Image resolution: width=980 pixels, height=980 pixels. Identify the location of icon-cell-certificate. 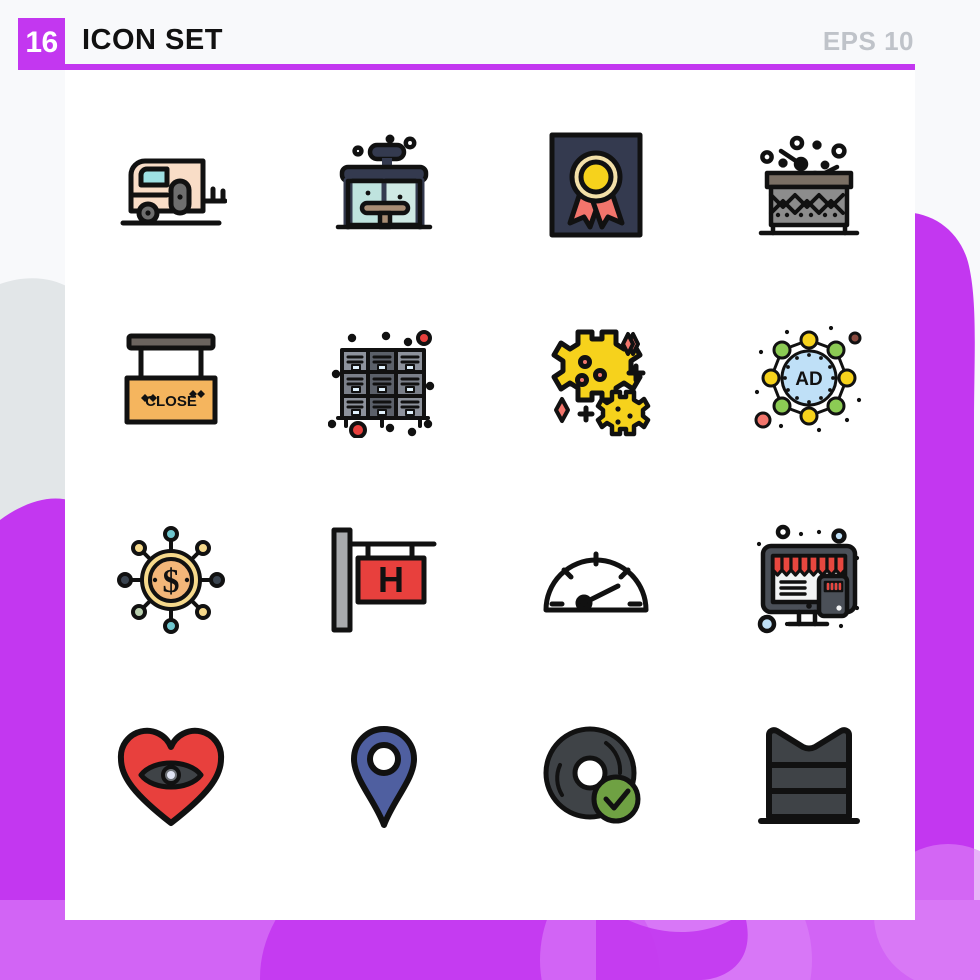
(596, 185).